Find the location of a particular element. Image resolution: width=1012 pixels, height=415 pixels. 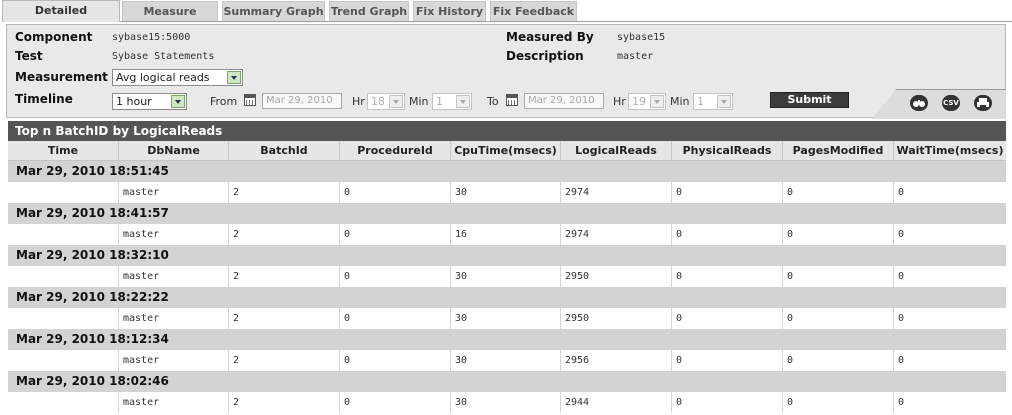

component-value: sybase15:5000 is located at coordinates (151, 37).